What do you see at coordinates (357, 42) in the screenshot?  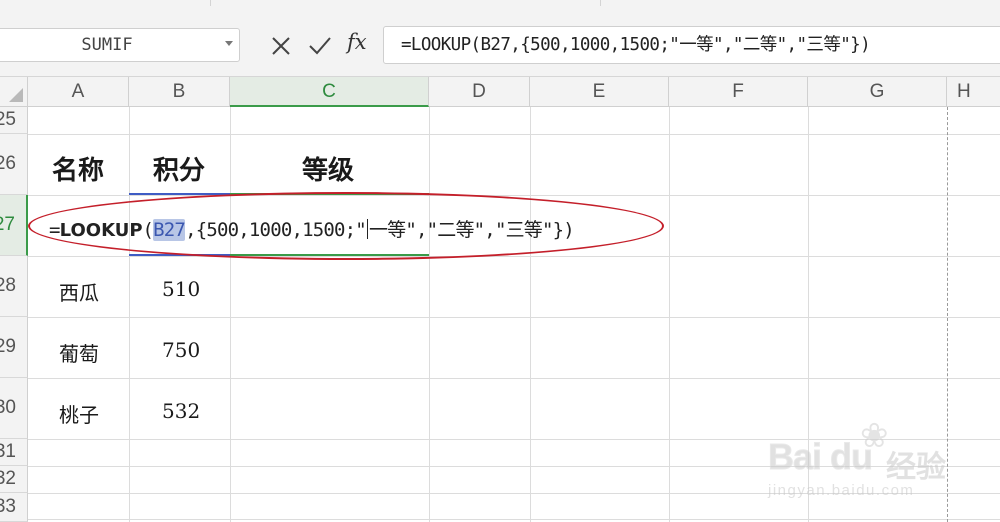 I see `fx-icon: fx` at bounding box center [357, 42].